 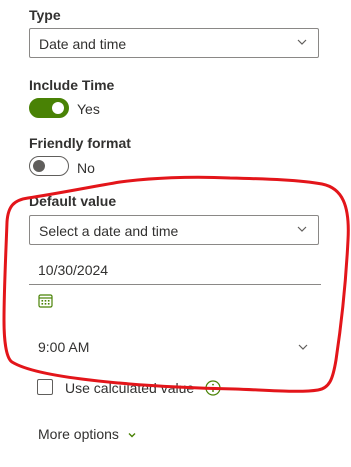 I want to click on default-value-label: Default value, so click(x=73, y=201).